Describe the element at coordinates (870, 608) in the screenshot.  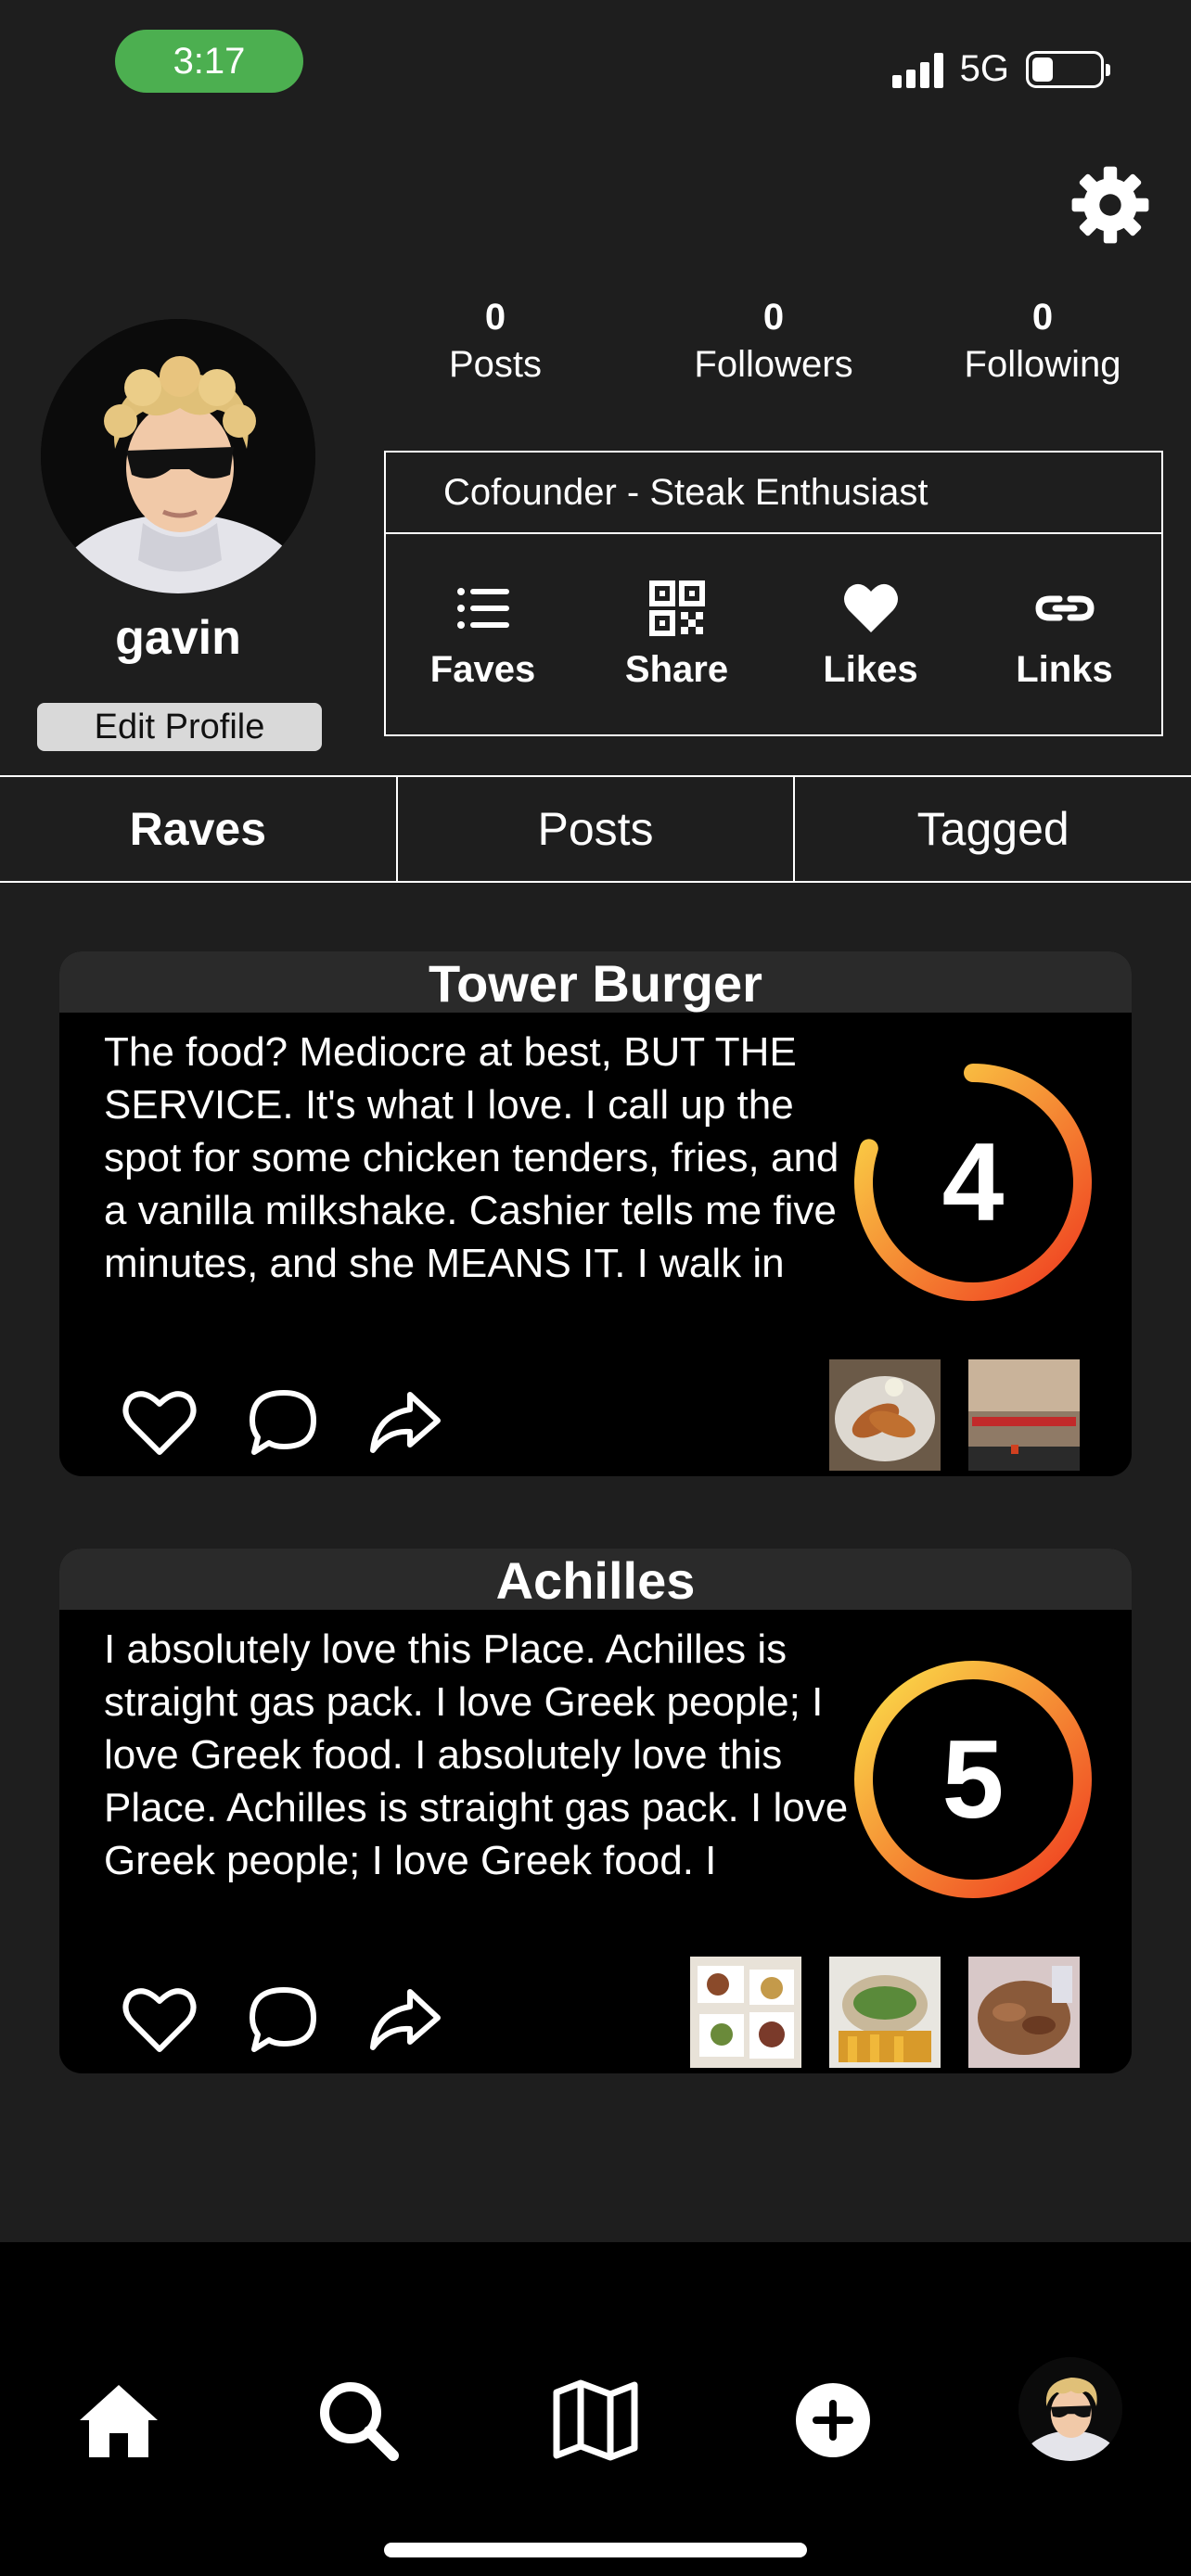
I see `heart-icon` at that location.